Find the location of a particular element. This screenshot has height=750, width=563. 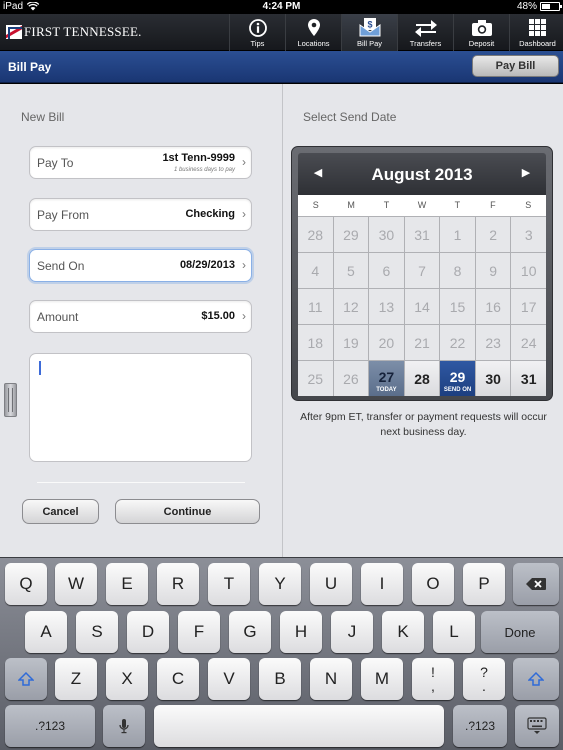

battery-icon is located at coordinates (551, 6).